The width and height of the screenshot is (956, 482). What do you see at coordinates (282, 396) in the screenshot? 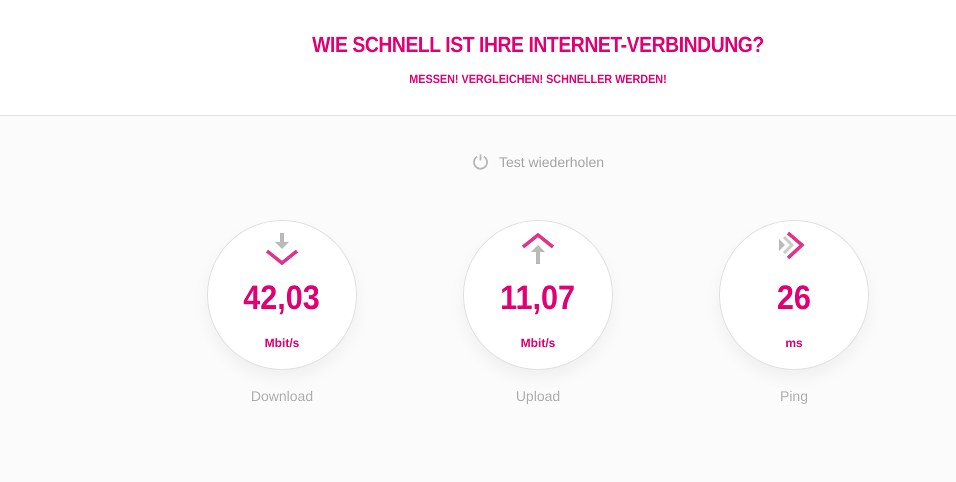
I see `result-label: Download` at bounding box center [282, 396].